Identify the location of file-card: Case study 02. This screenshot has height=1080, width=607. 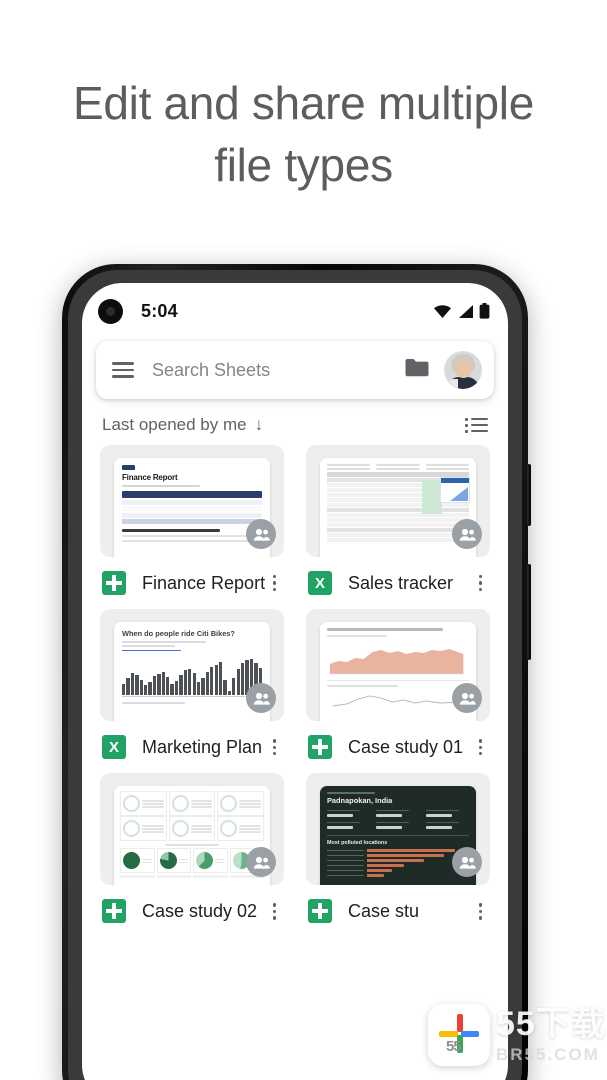
(192, 848).